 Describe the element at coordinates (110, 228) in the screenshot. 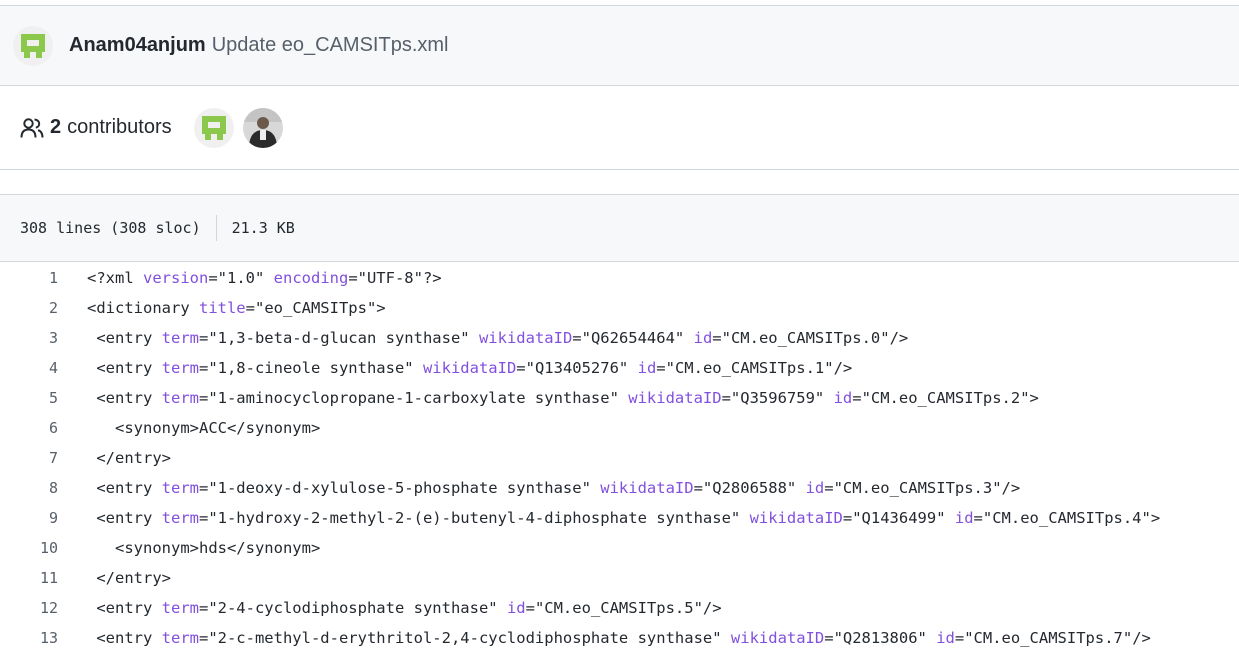

I see `file-line-count: 308 lines (308 sloc)` at that location.